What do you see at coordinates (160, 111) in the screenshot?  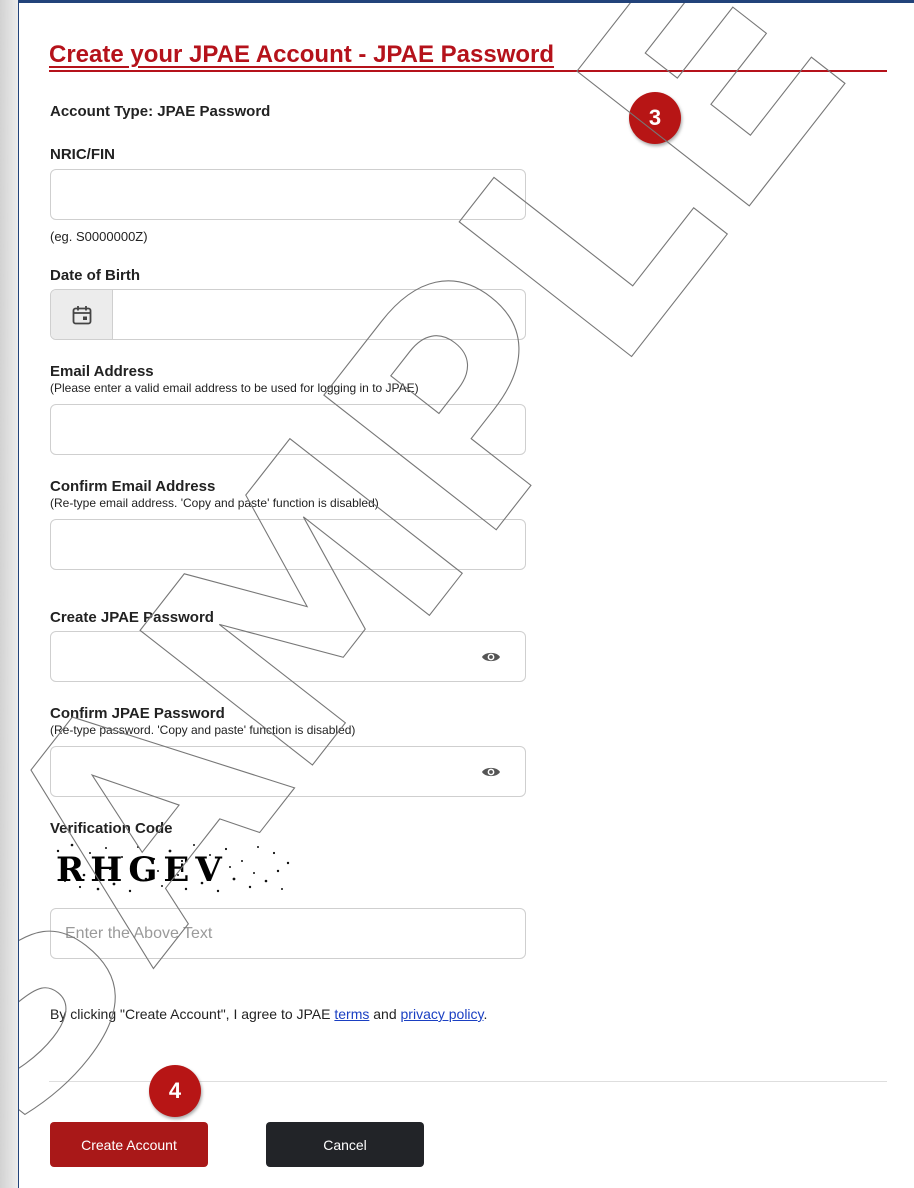 I see `account-type-label: Account Type: JPAE Password` at bounding box center [160, 111].